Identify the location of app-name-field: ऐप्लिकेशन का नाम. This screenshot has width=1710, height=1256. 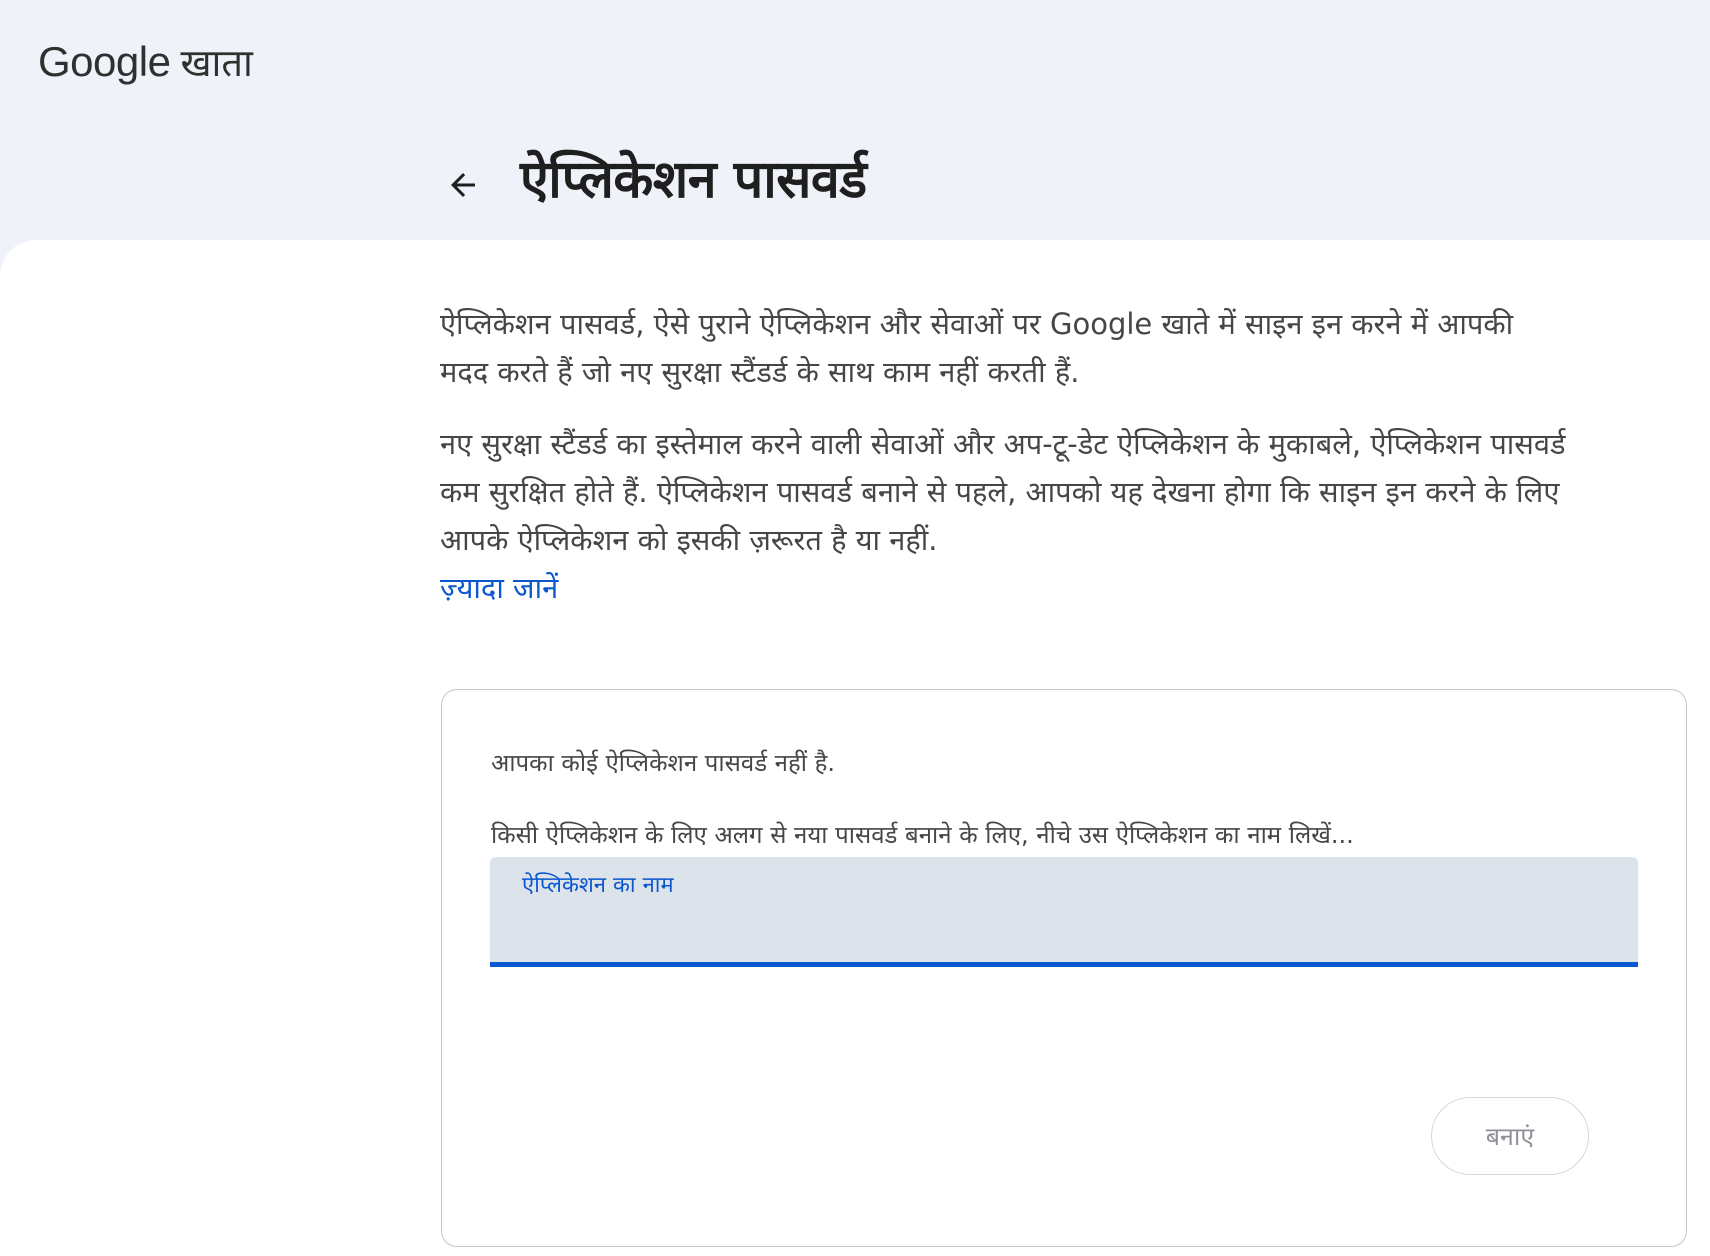
(1064, 912).